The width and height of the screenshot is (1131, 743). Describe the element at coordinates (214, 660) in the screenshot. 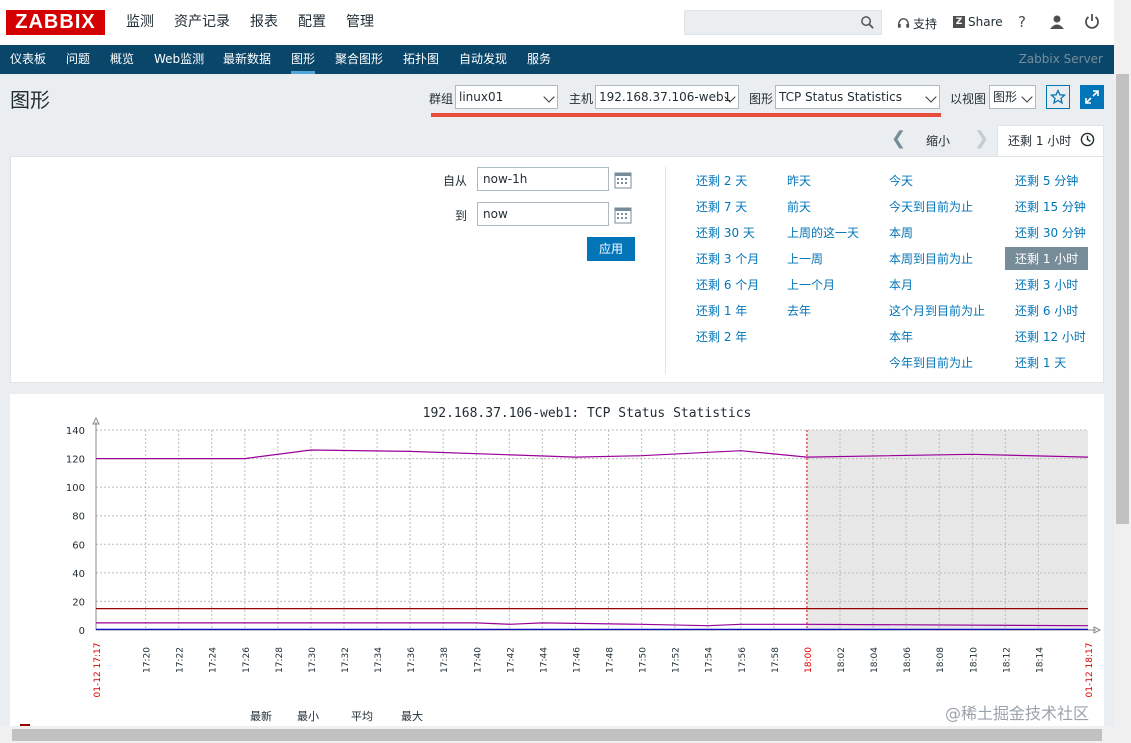

I see `x-tick-label: 17:24` at that location.